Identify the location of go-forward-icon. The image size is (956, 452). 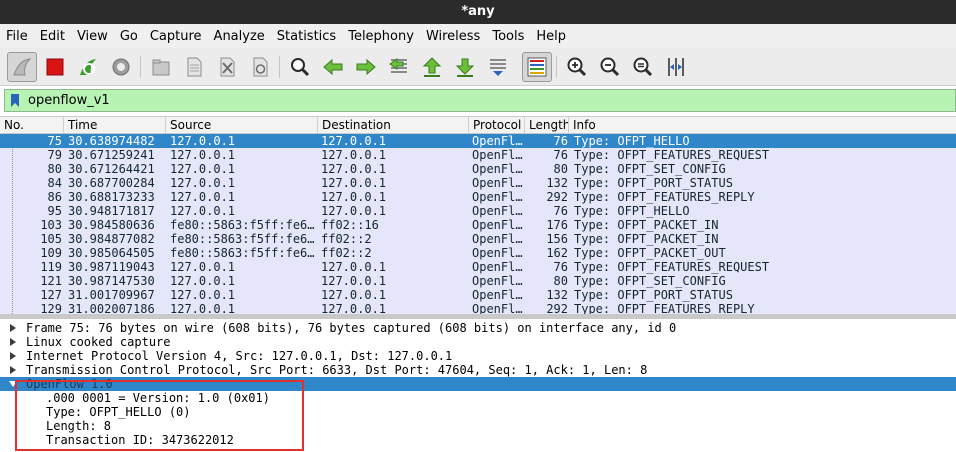
(366, 67).